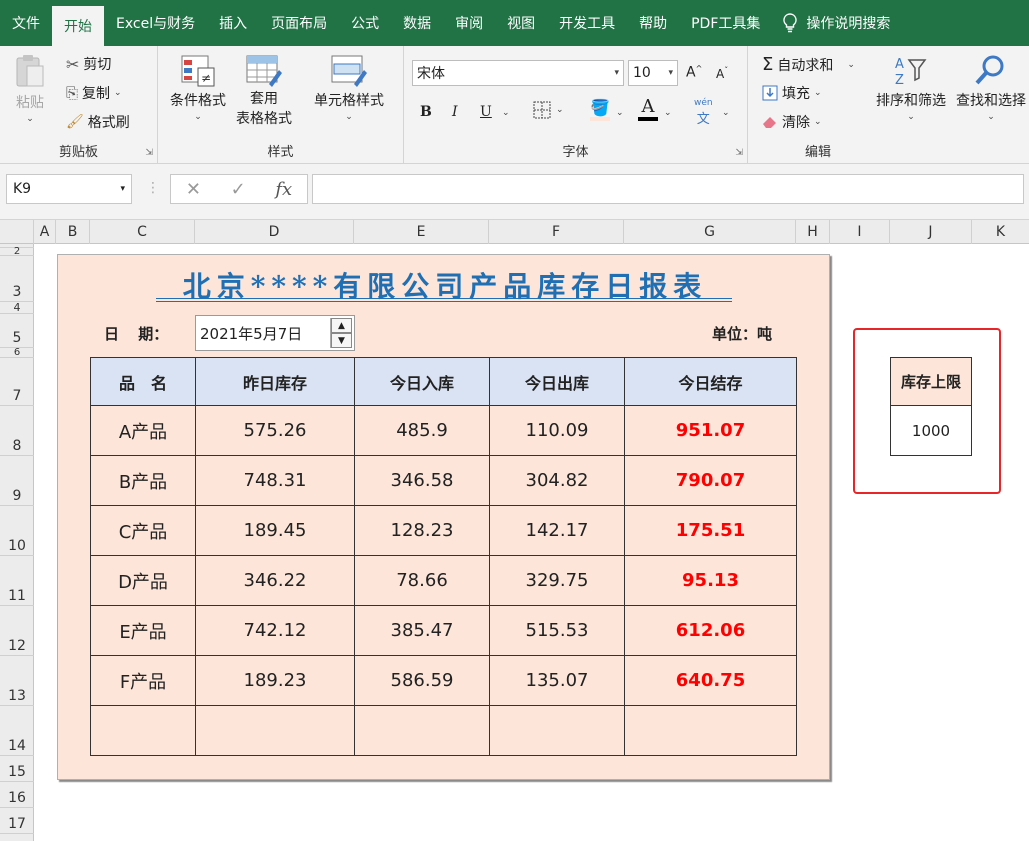  Describe the element at coordinates (153, 188) in the screenshot. I see `drag-handle: ⋮` at that location.